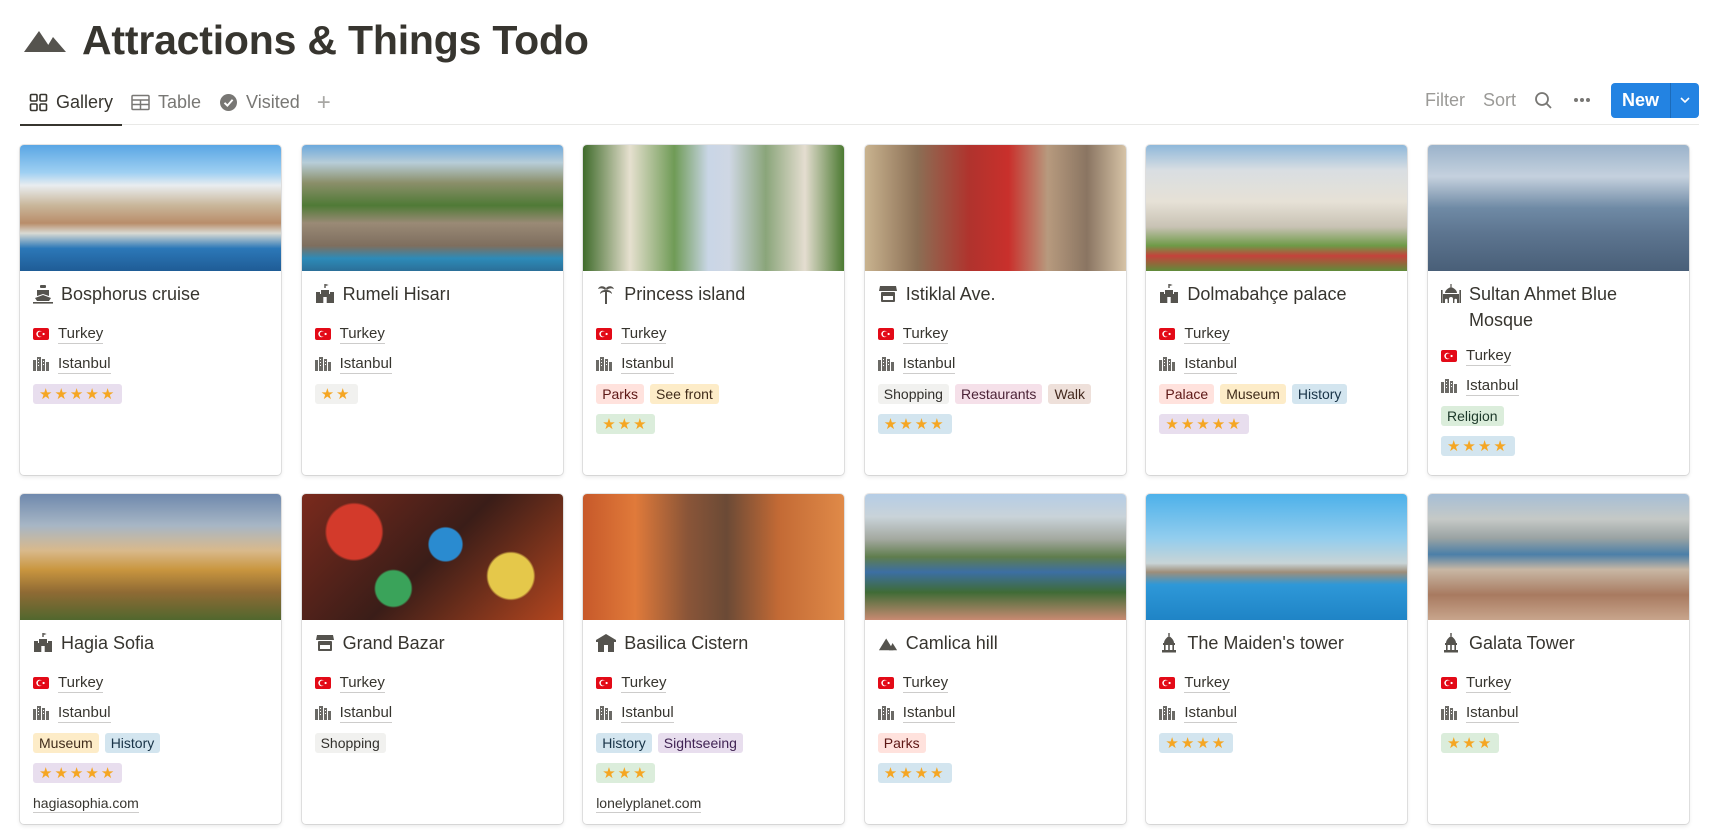 This screenshot has width=1719, height=836. I want to click on tab-table: Table, so click(166, 102).